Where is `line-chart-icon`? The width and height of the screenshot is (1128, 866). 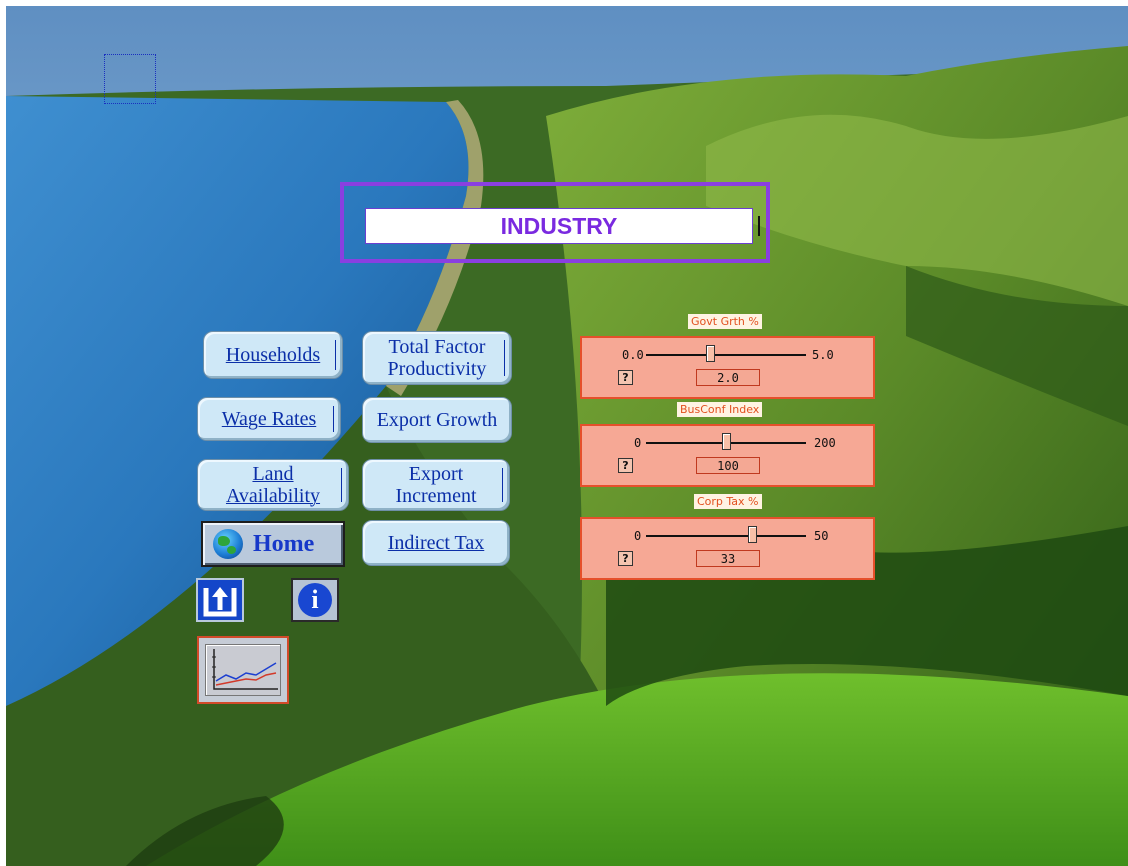
line-chart-icon is located at coordinates (245, 669).